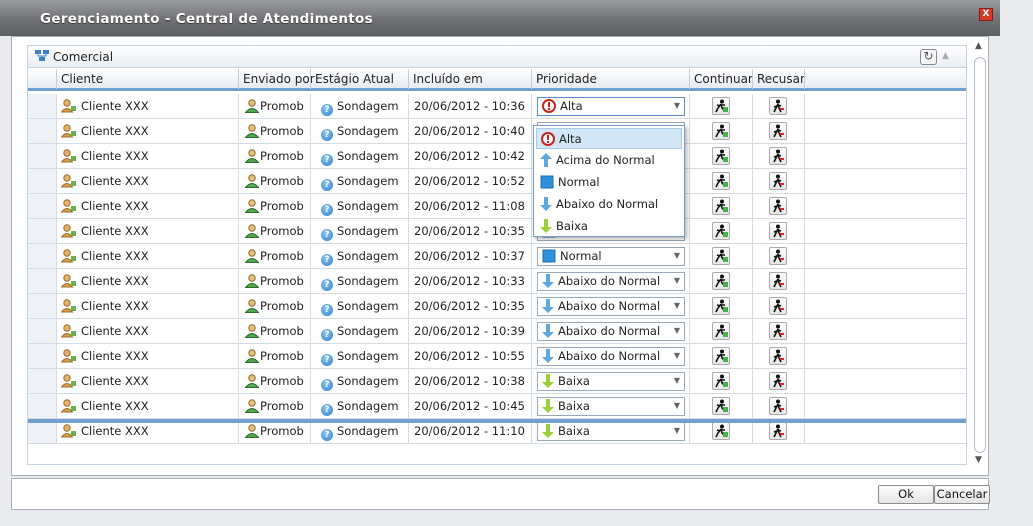  What do you see at coordinates (276, 79) in the screenshot?
I see `column-header-enviado-por: Enviado por` at bounding box center [276, 79].